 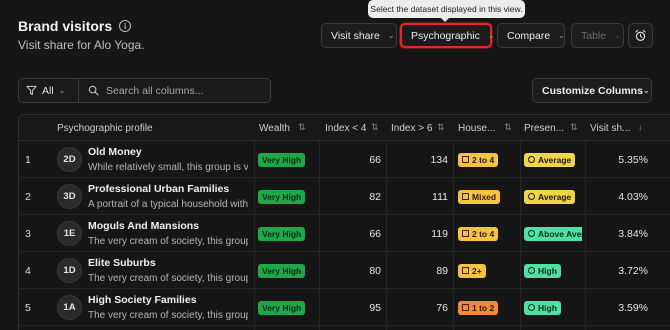 What do you see at coordinates (28, 196) in the screenshot?
I see `row-index: 2` at bounding box center [28, 196].